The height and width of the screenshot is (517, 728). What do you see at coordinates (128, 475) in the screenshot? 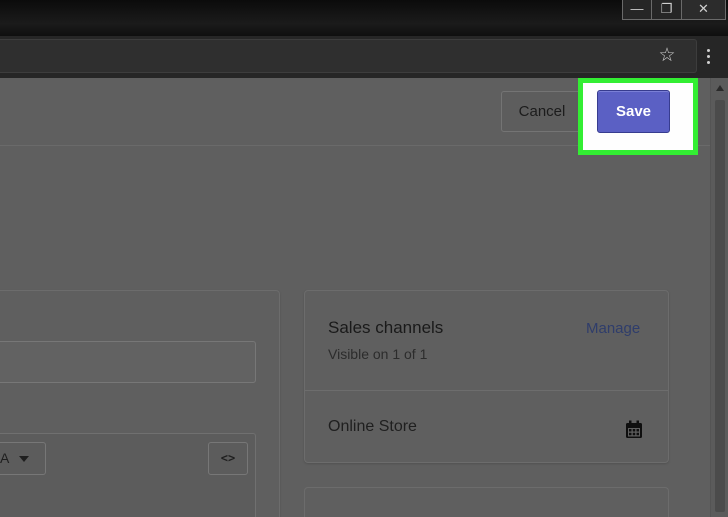
I see `description-editor: A <>` at bounding box center [128, 475].